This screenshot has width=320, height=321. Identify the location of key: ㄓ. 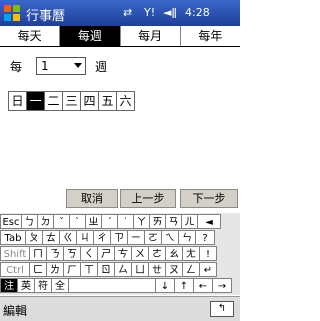
(93, 221).